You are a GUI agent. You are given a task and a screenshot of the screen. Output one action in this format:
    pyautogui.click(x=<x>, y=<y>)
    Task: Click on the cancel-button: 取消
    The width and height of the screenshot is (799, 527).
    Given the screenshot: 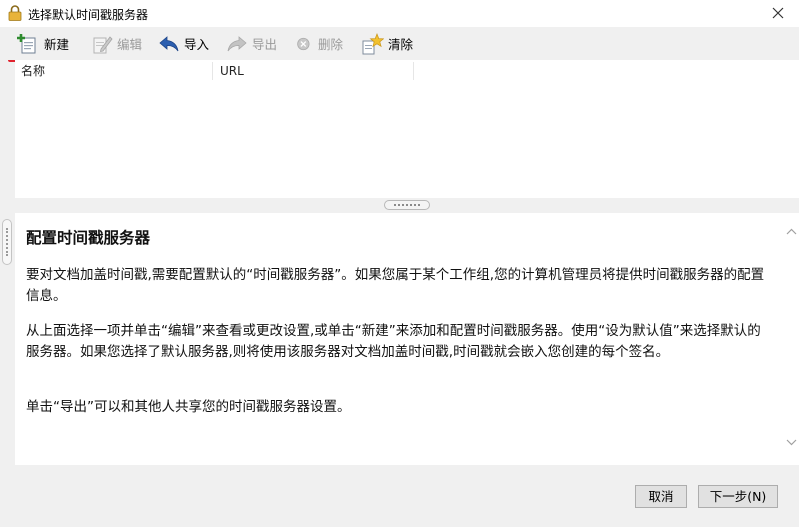 What is the action you would take?
    pyautogui.click(x=661, y=496)
    